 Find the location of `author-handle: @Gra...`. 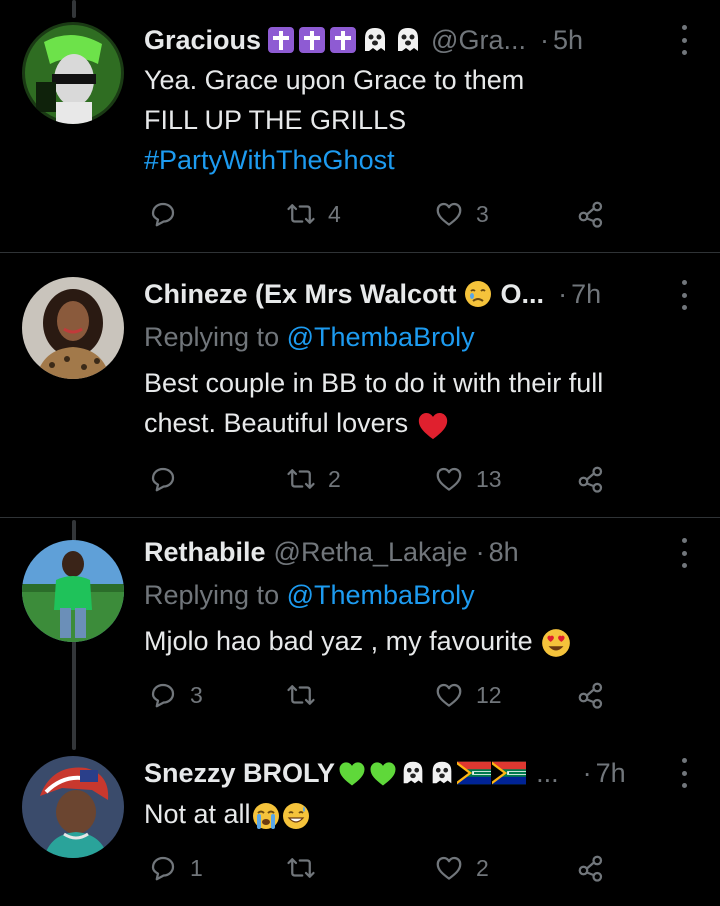

author-handle: @Gra... is located at coordinates (478, 40).